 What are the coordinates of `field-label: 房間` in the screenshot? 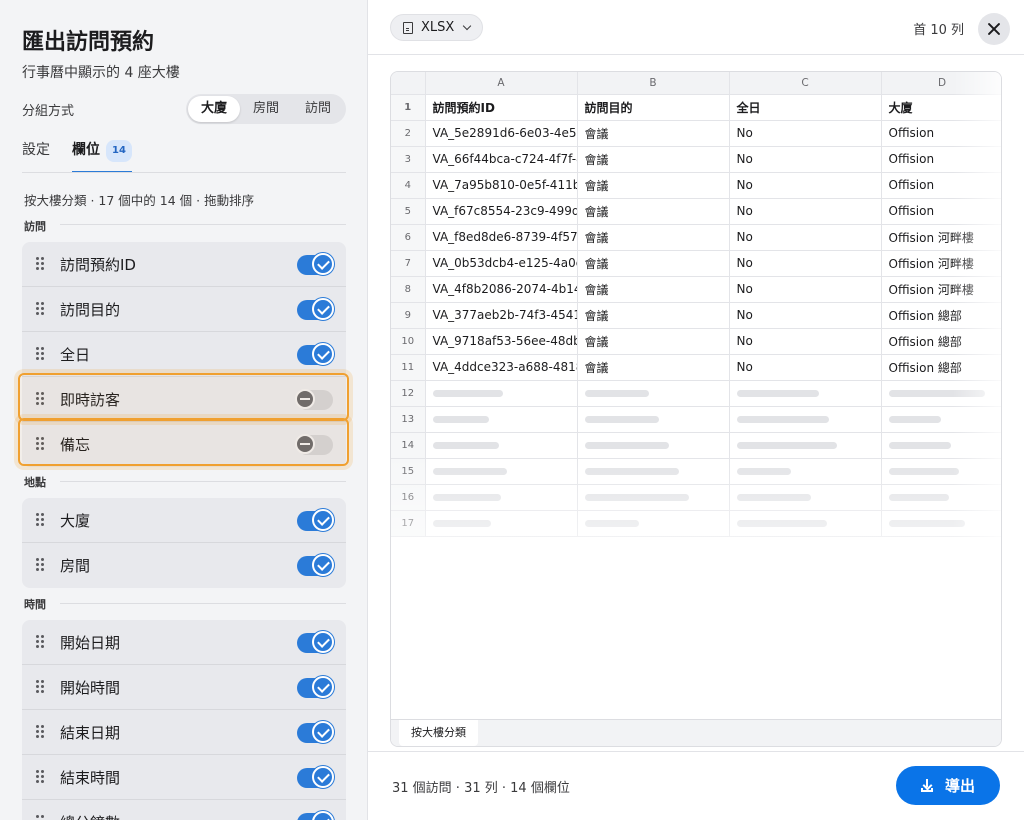 It's located at (75, 566).